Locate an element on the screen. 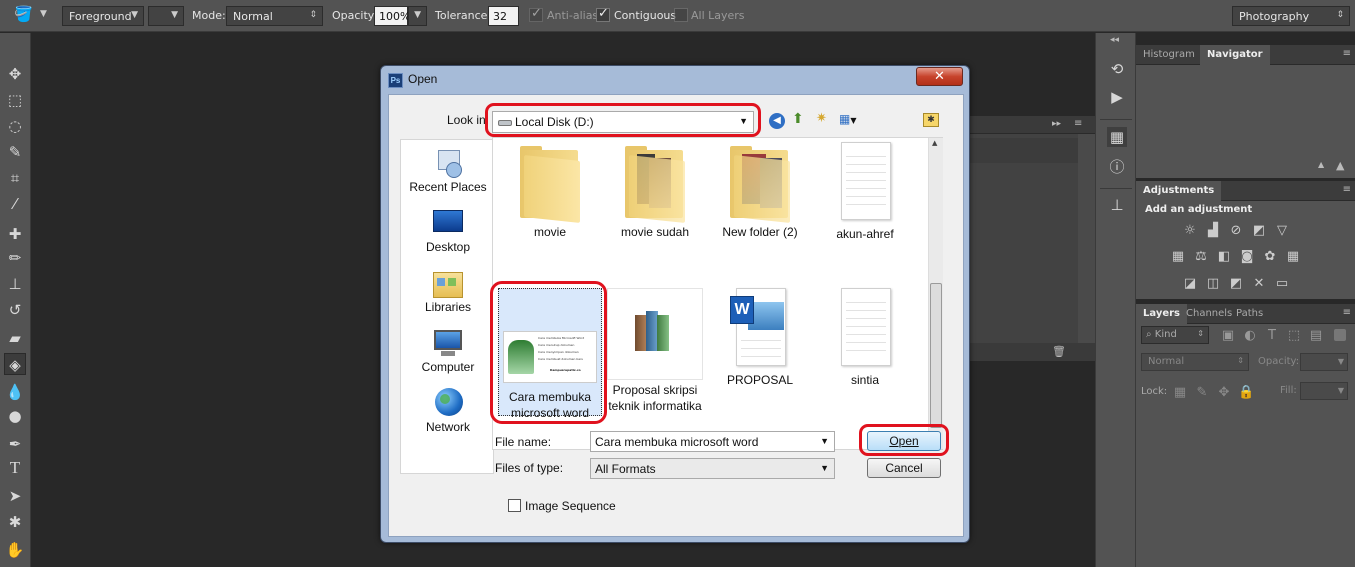 The height and width of the screenshot is (567, 1355). levels-icon: ▟ is located at coordinates (1213, 231).